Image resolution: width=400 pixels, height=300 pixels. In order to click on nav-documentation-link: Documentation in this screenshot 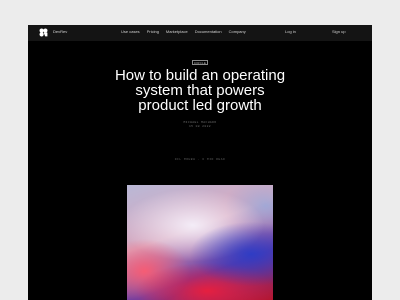, I will do `click(208, 31)`.